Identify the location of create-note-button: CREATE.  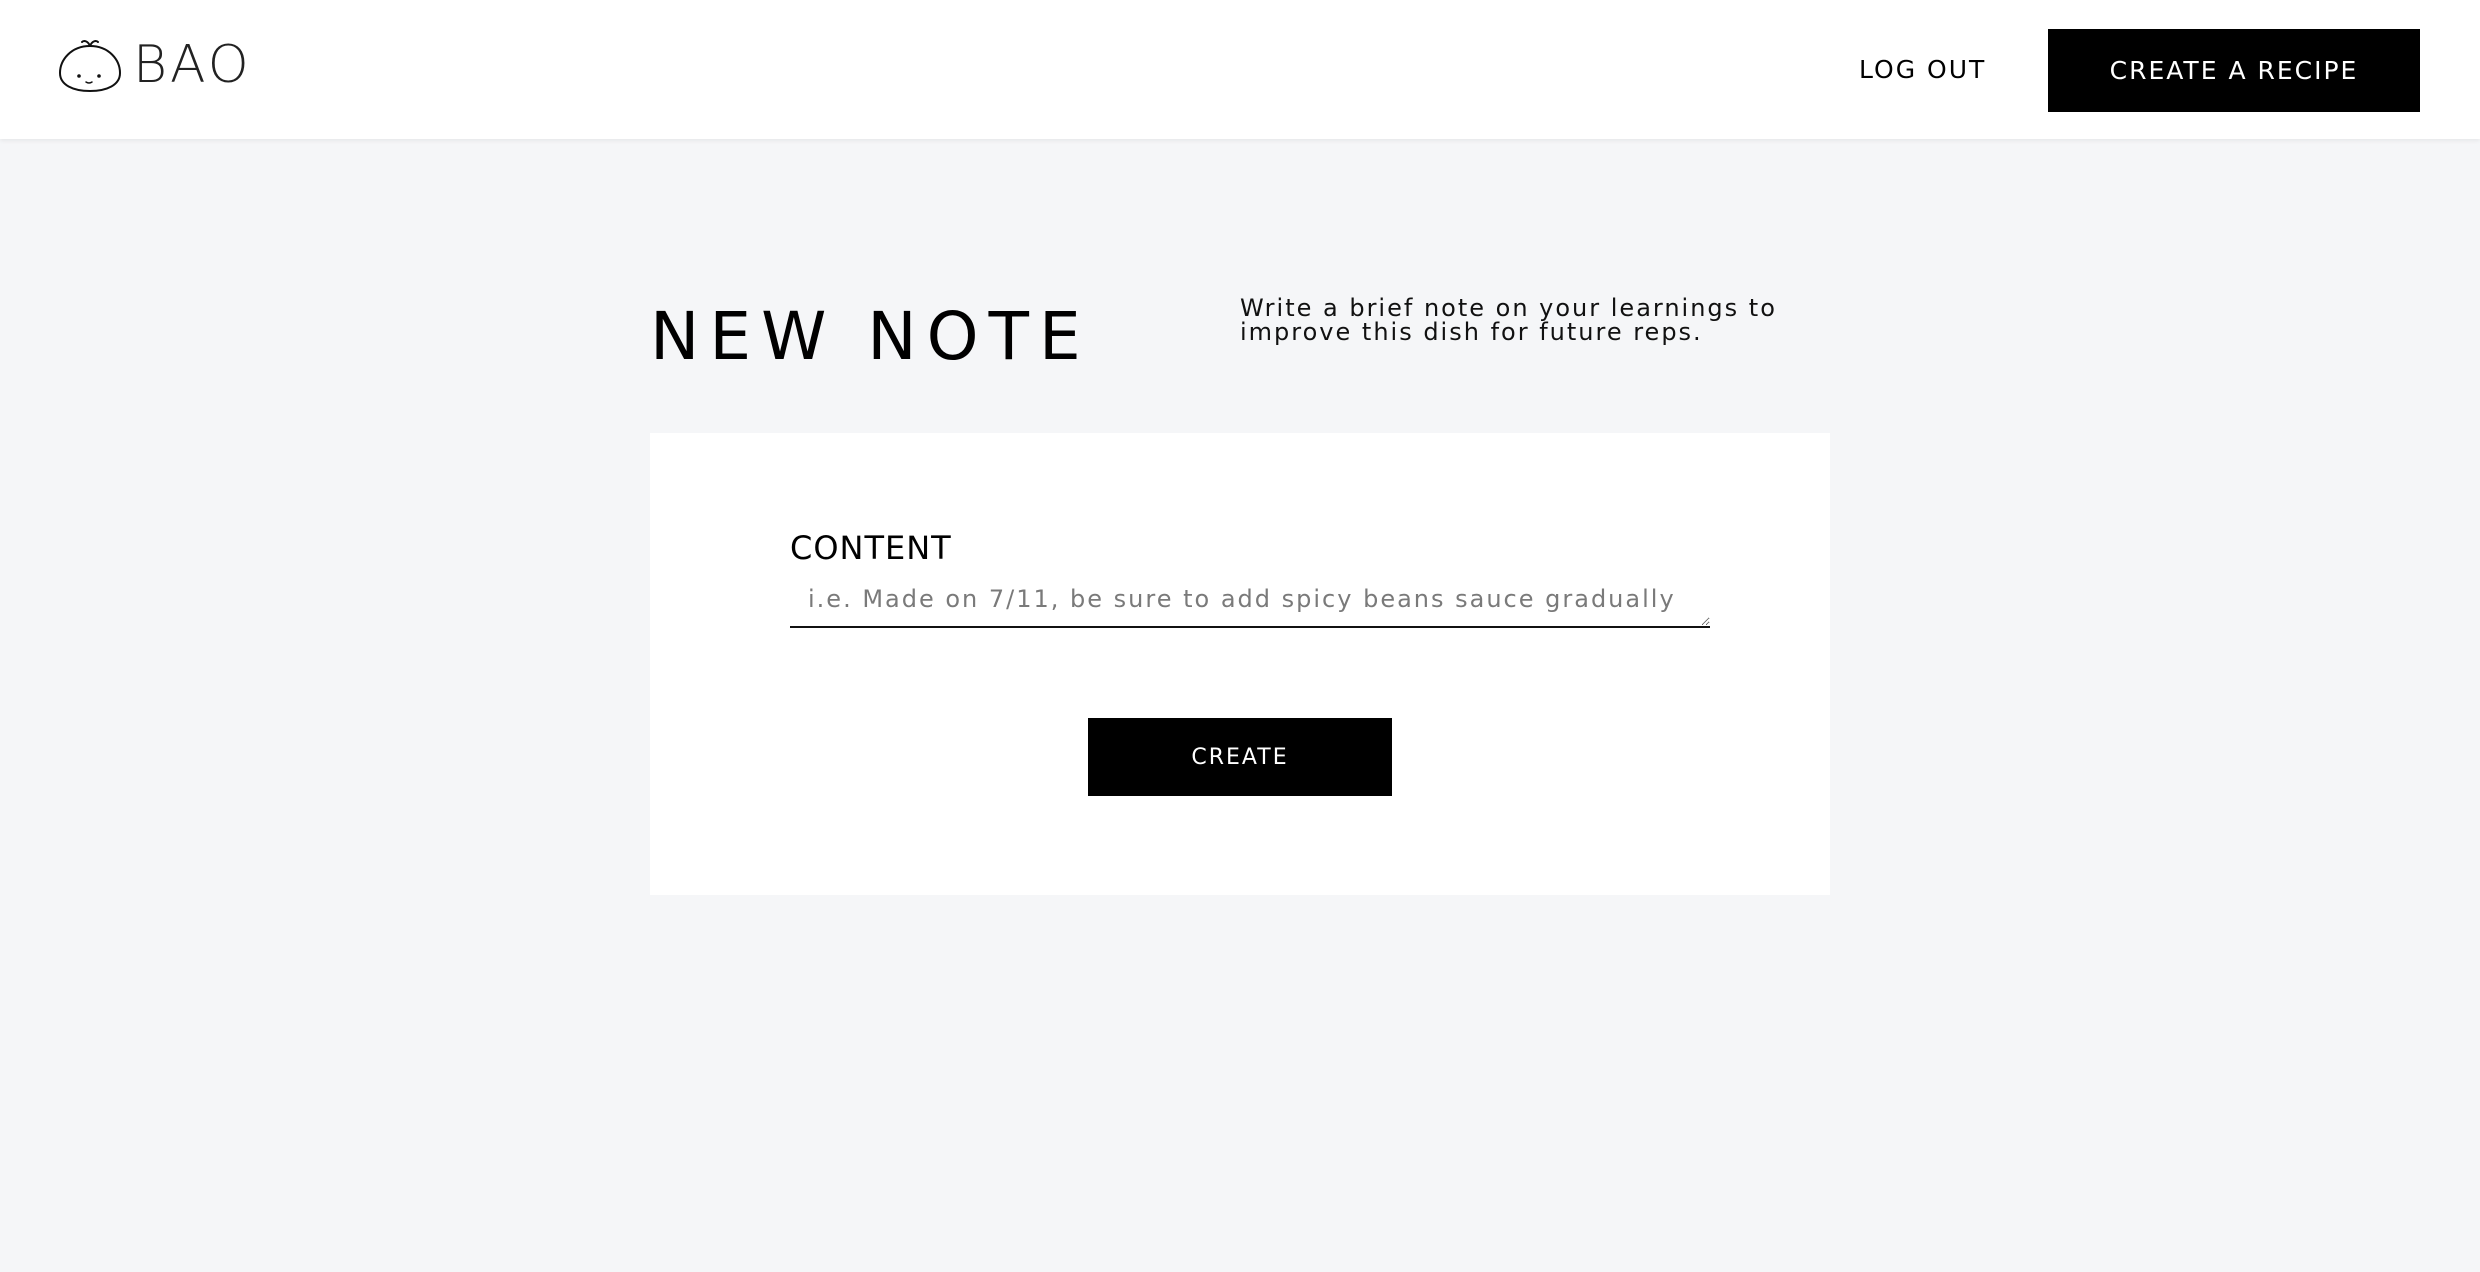
(1240, 757).